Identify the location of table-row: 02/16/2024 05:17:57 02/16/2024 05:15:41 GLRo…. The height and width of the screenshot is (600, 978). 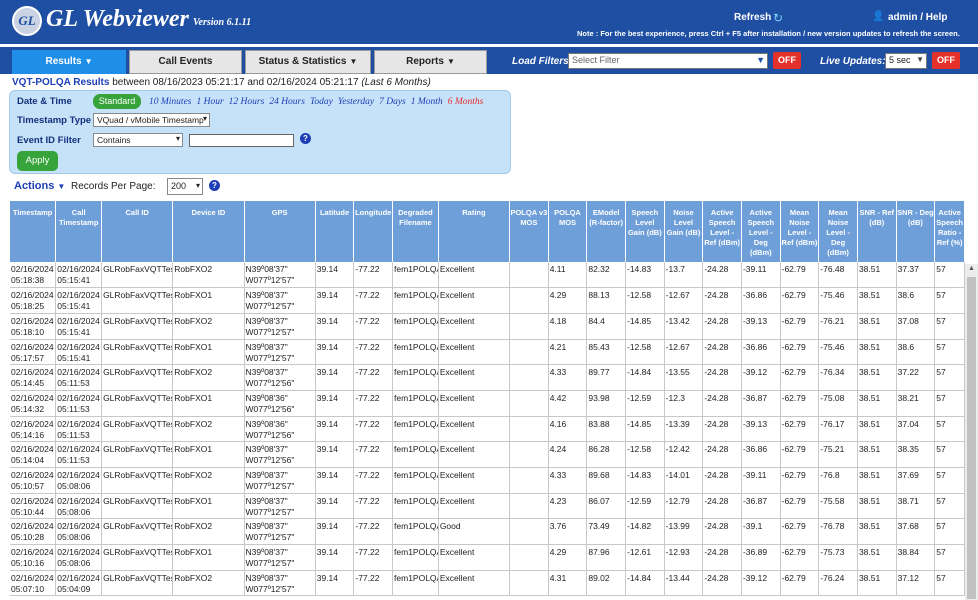
(487, 352).